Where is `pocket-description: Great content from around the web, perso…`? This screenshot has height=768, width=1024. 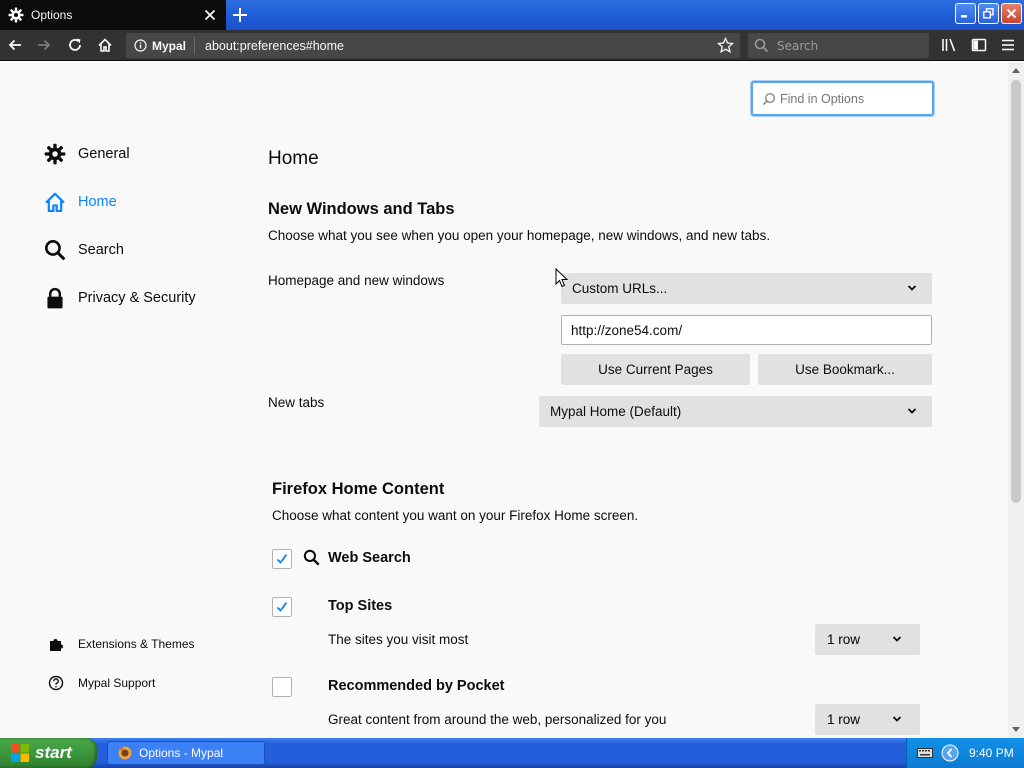 pocket-description: Great content from around the web, perso… is located at coordinates (497, 719).